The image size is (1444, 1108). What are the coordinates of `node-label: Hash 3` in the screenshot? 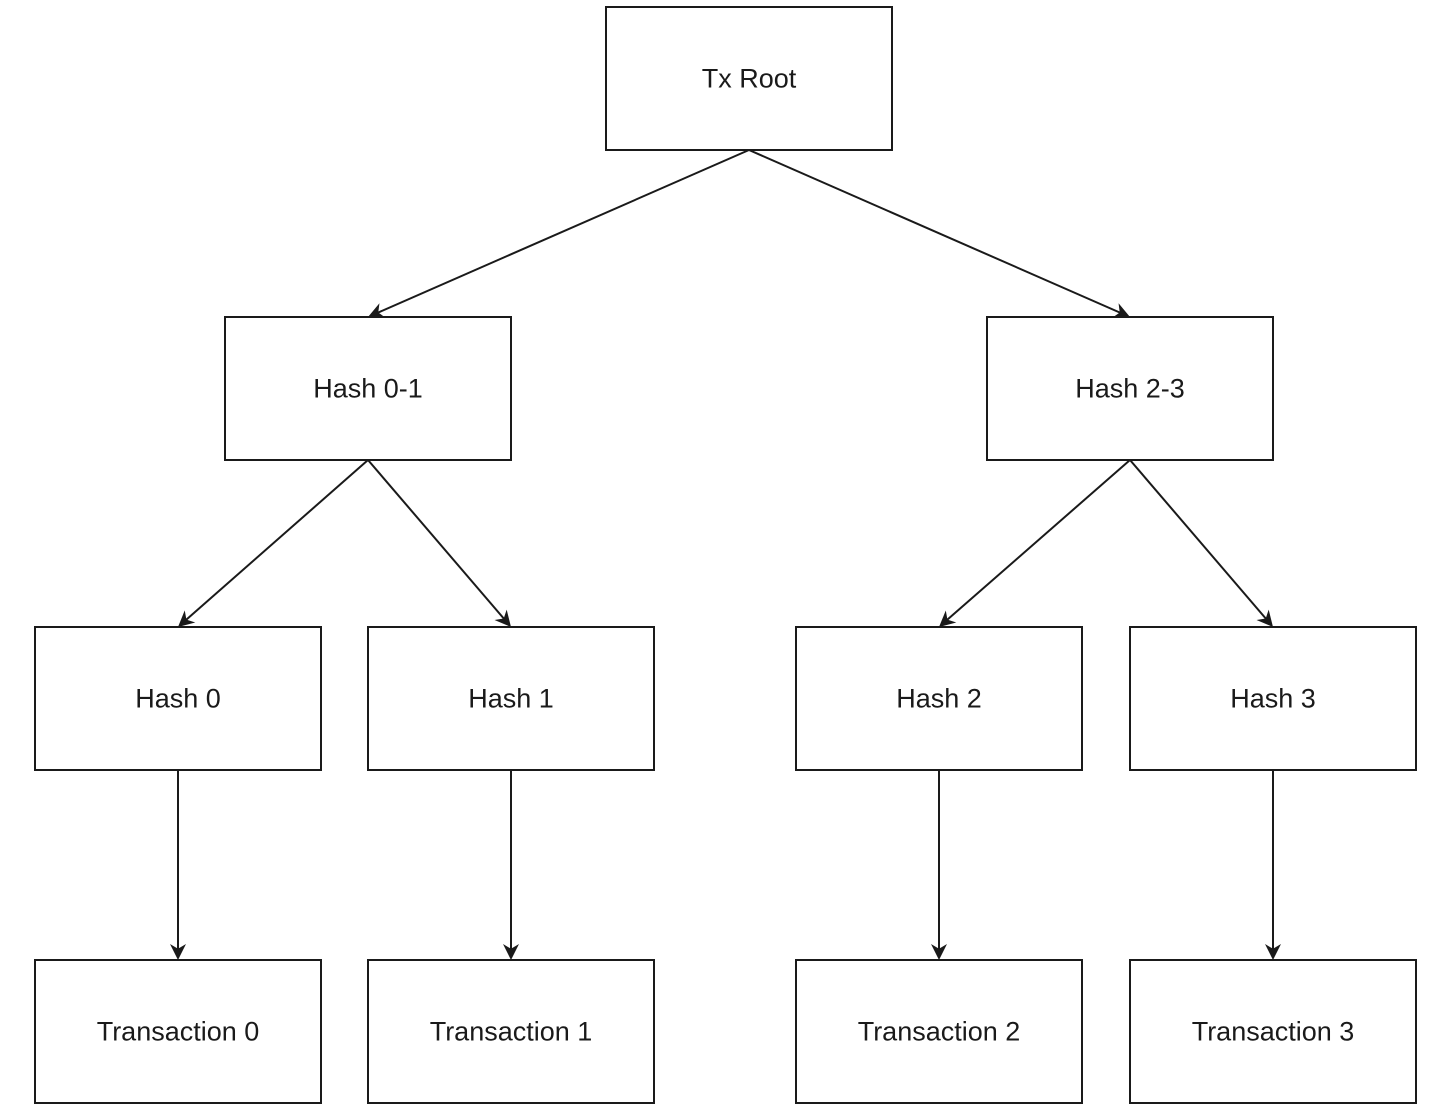 It's located at (1273, 699).